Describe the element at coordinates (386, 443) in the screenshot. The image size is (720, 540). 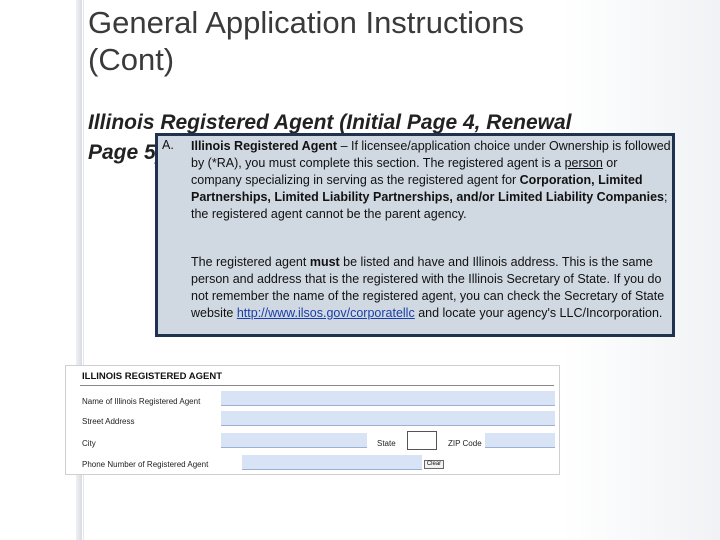
I see `state-label: State` at that location.